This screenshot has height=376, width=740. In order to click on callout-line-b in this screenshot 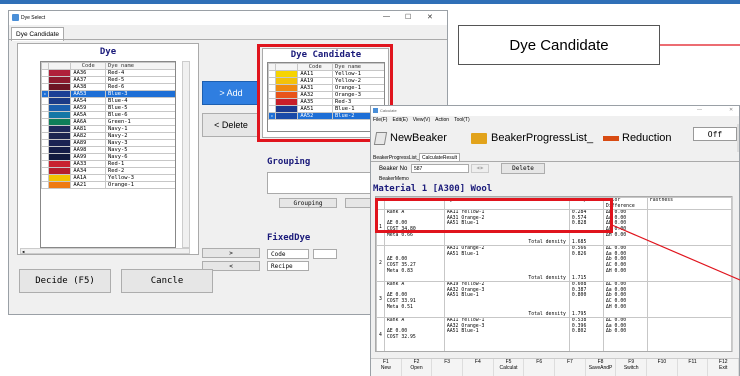, I will do `click(675, 252)`.